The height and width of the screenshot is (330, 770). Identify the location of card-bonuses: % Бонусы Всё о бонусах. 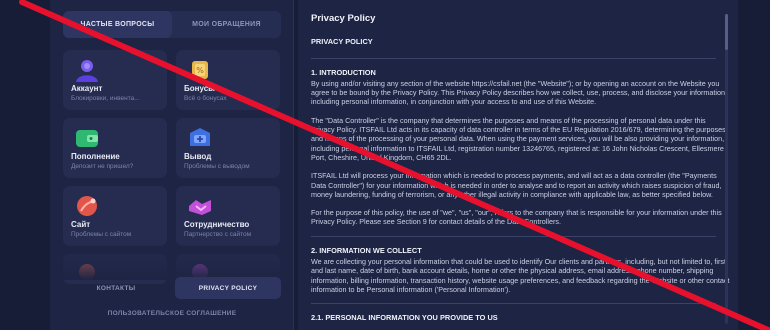
(228, 80).